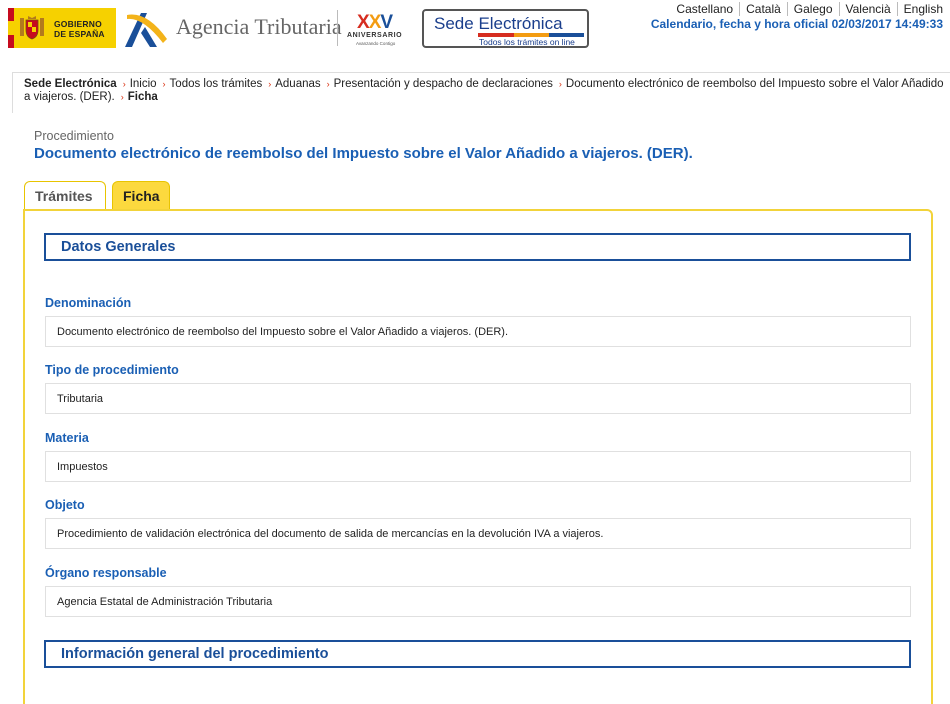 The image size is (950, 704). What do you see at coordinates (337, 28) in the screenshot?
I see `header-divider` at bounding box center [337, 28].